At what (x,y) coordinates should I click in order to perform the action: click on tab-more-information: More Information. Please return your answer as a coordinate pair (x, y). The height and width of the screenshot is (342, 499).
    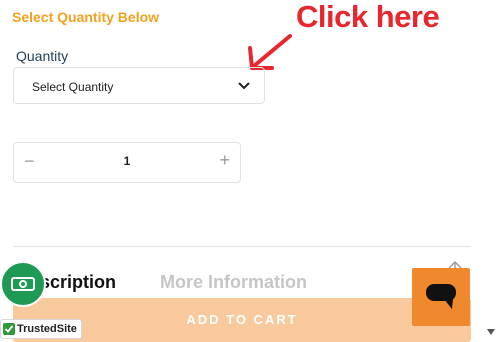
    Looking at the image, I should click on (233, 282).